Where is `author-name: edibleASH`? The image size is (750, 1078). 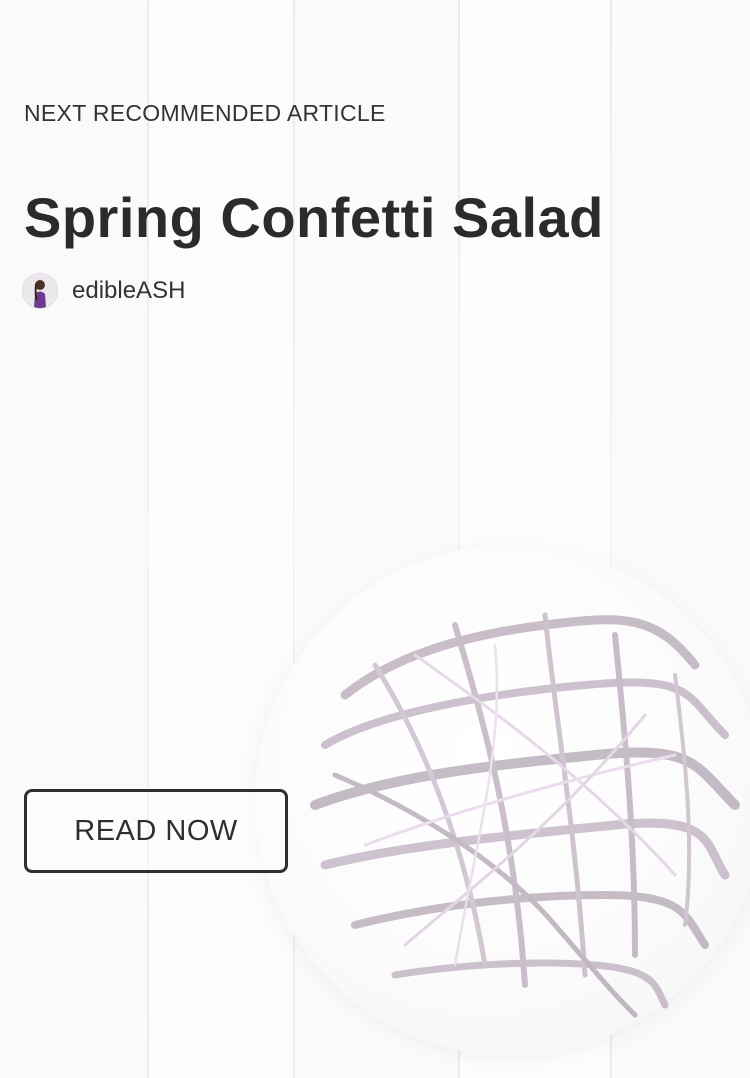 author-name: edibleASH is located at coordinates (128, 291).